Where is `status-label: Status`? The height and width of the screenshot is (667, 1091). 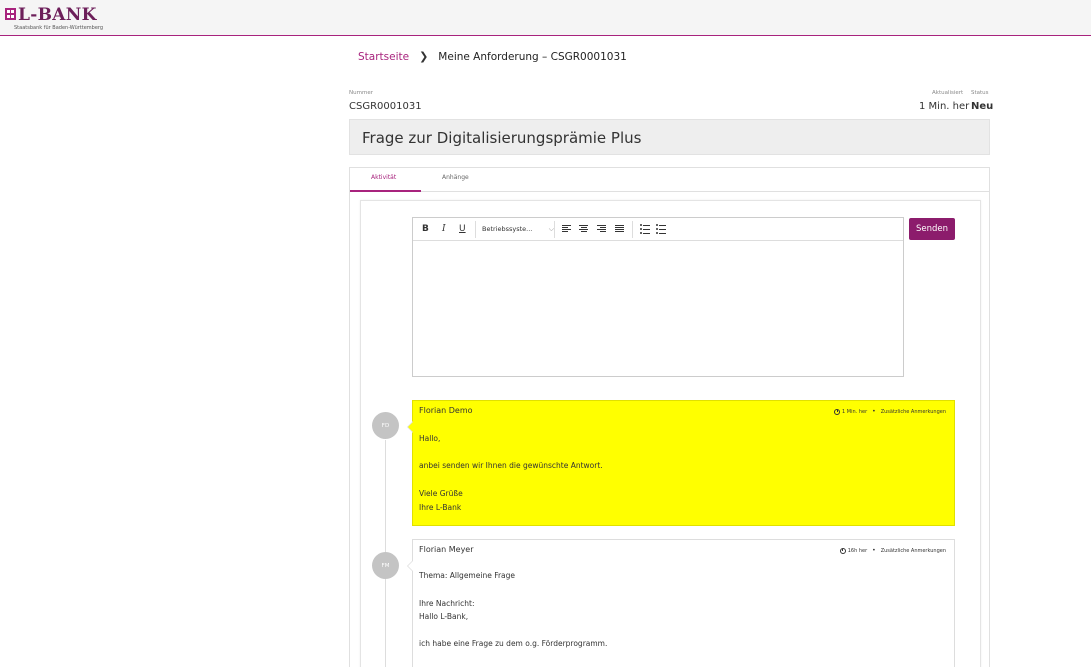
status-label: Status is located at coordinates (980, 93).